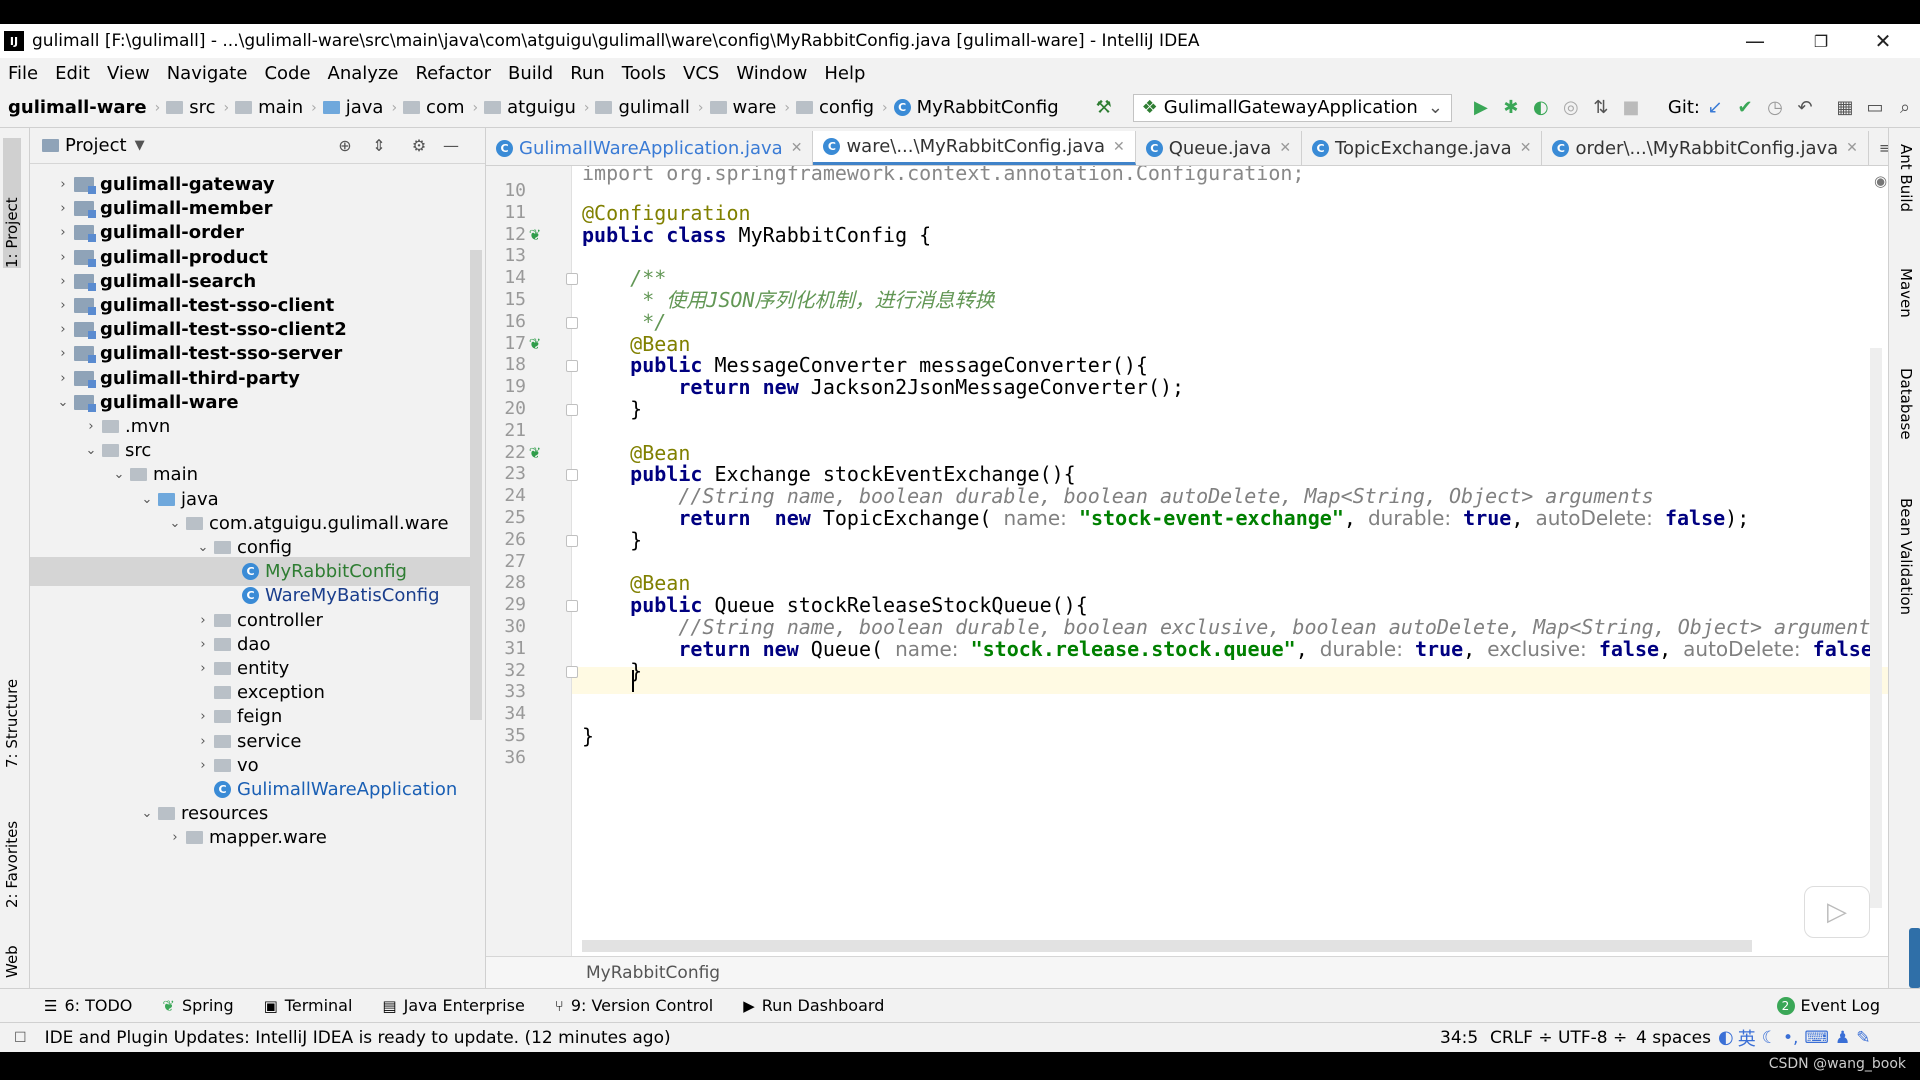 Image resolution: width=1920 pixels, height=1080 pixels. I want to click on breadcrumb-module: gulimall-ware ›, so click(84, 107).